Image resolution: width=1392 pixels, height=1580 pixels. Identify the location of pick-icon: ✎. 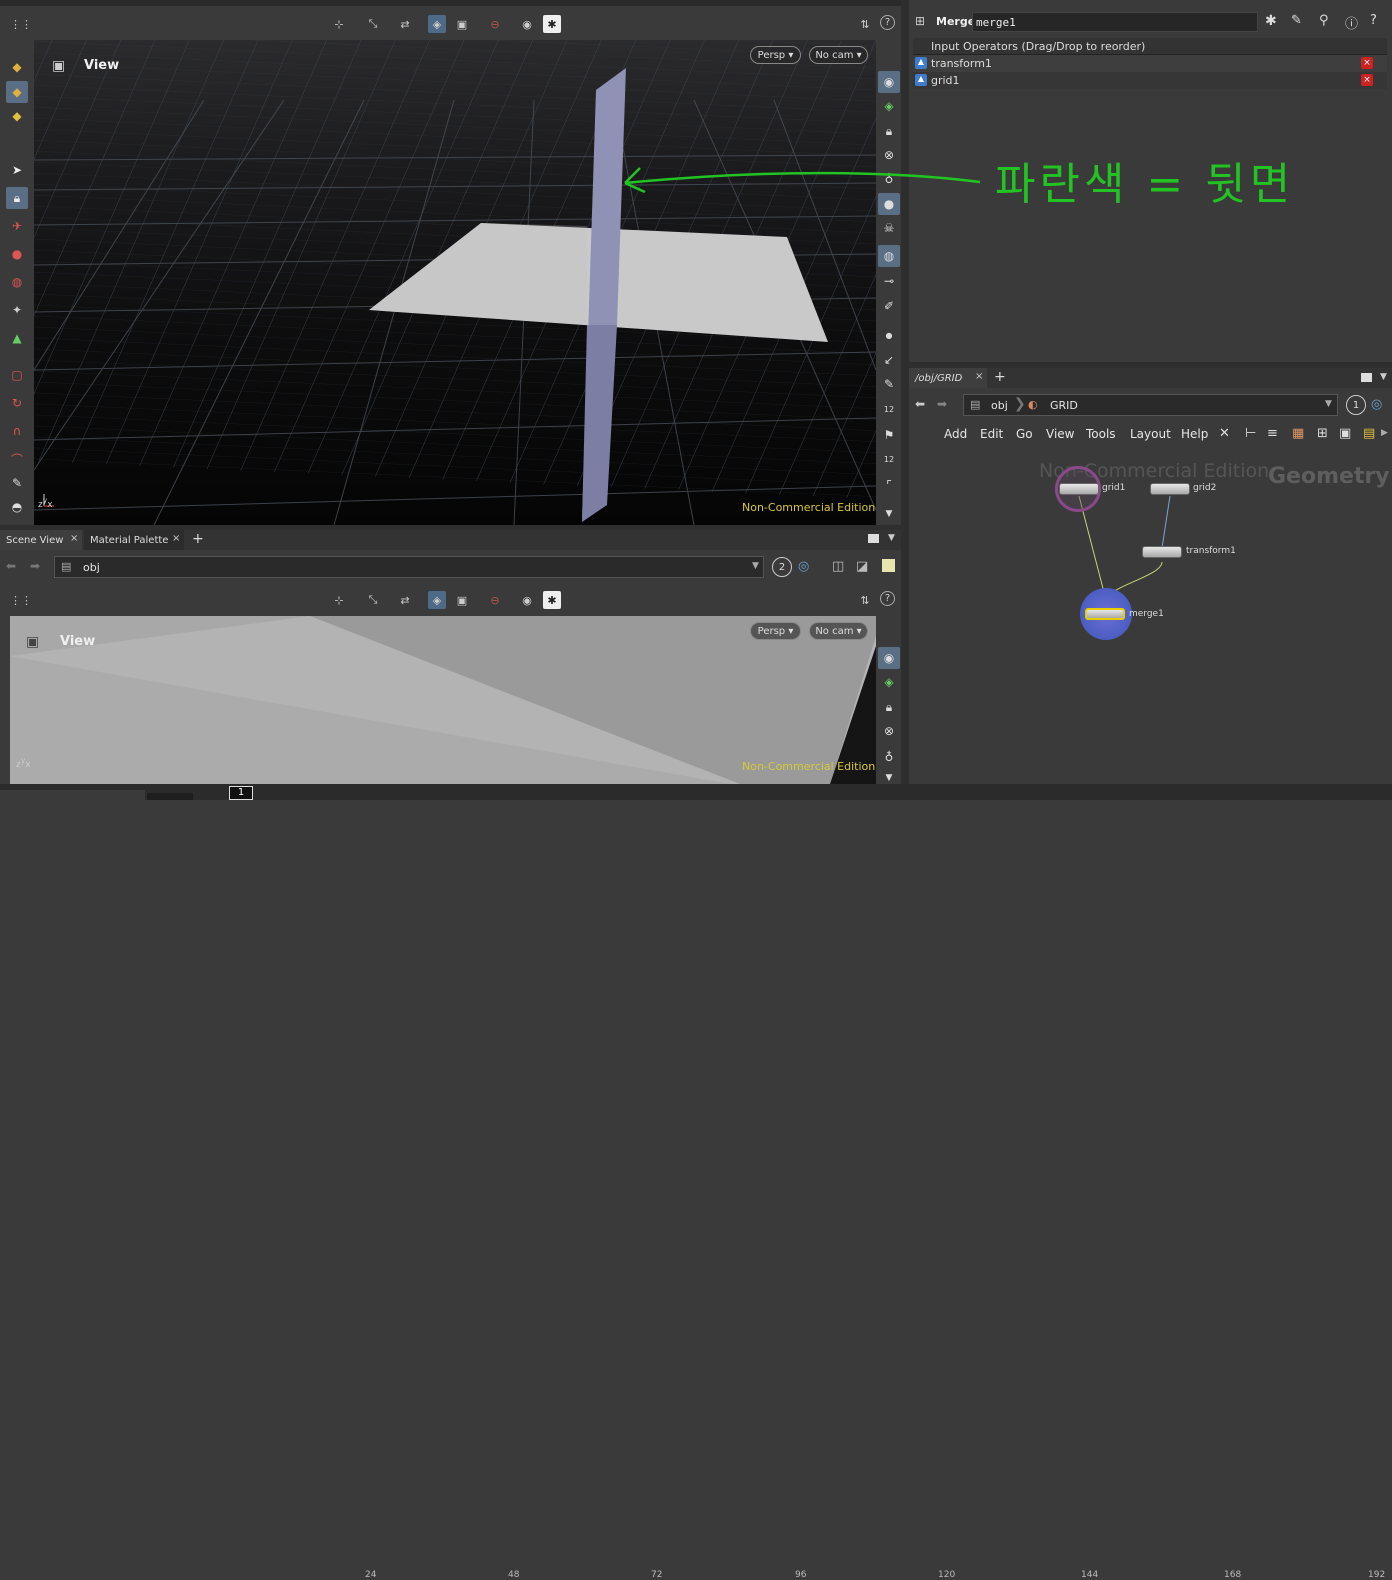
(889, 384).